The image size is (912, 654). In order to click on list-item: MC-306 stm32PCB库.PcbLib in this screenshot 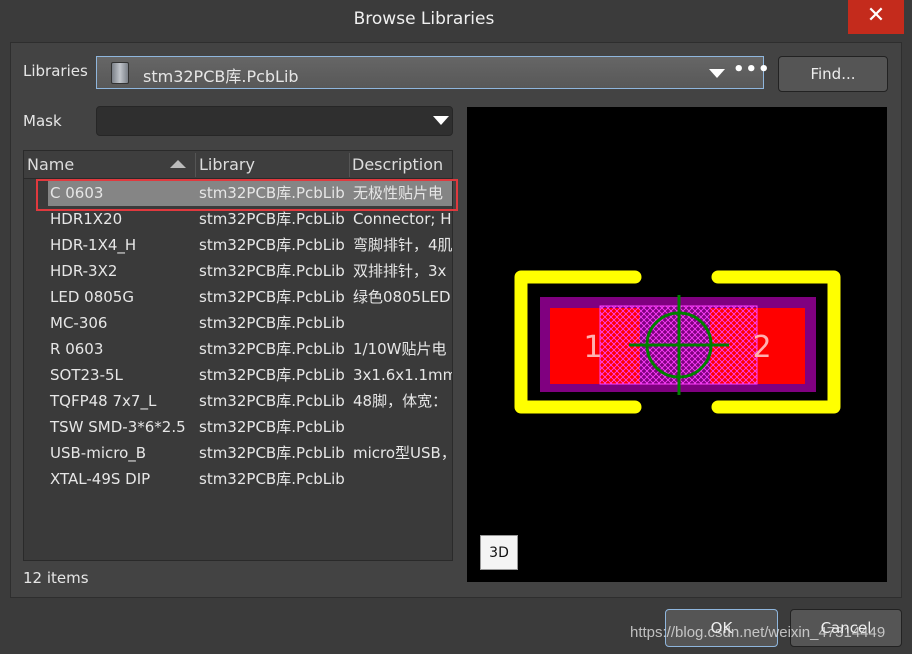, I will do `click(238, 323)`.